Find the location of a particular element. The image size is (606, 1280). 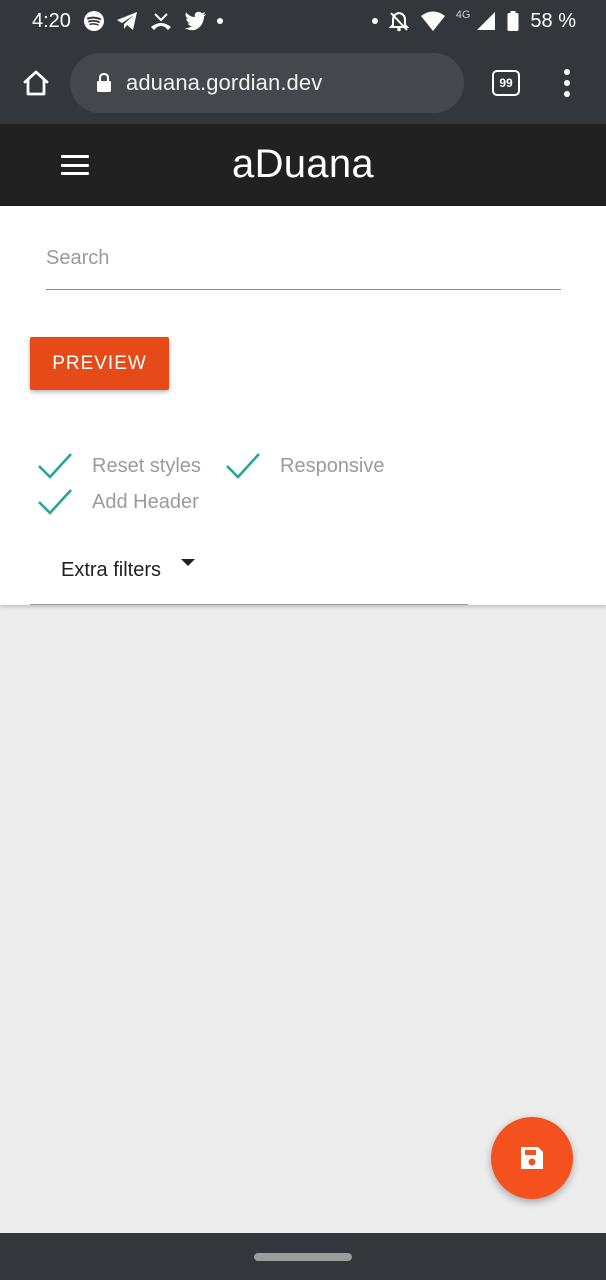

responsive-label: Responsive is located at coordinates (332, 465).